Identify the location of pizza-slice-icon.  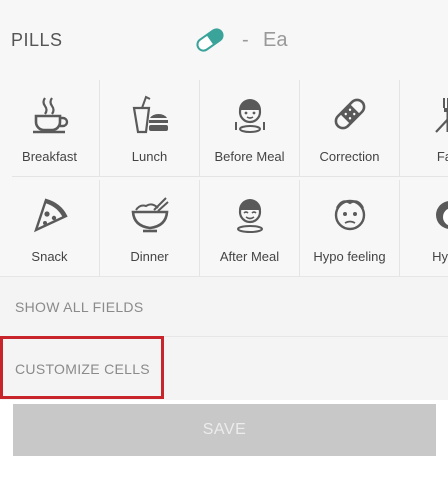
(50, 215).